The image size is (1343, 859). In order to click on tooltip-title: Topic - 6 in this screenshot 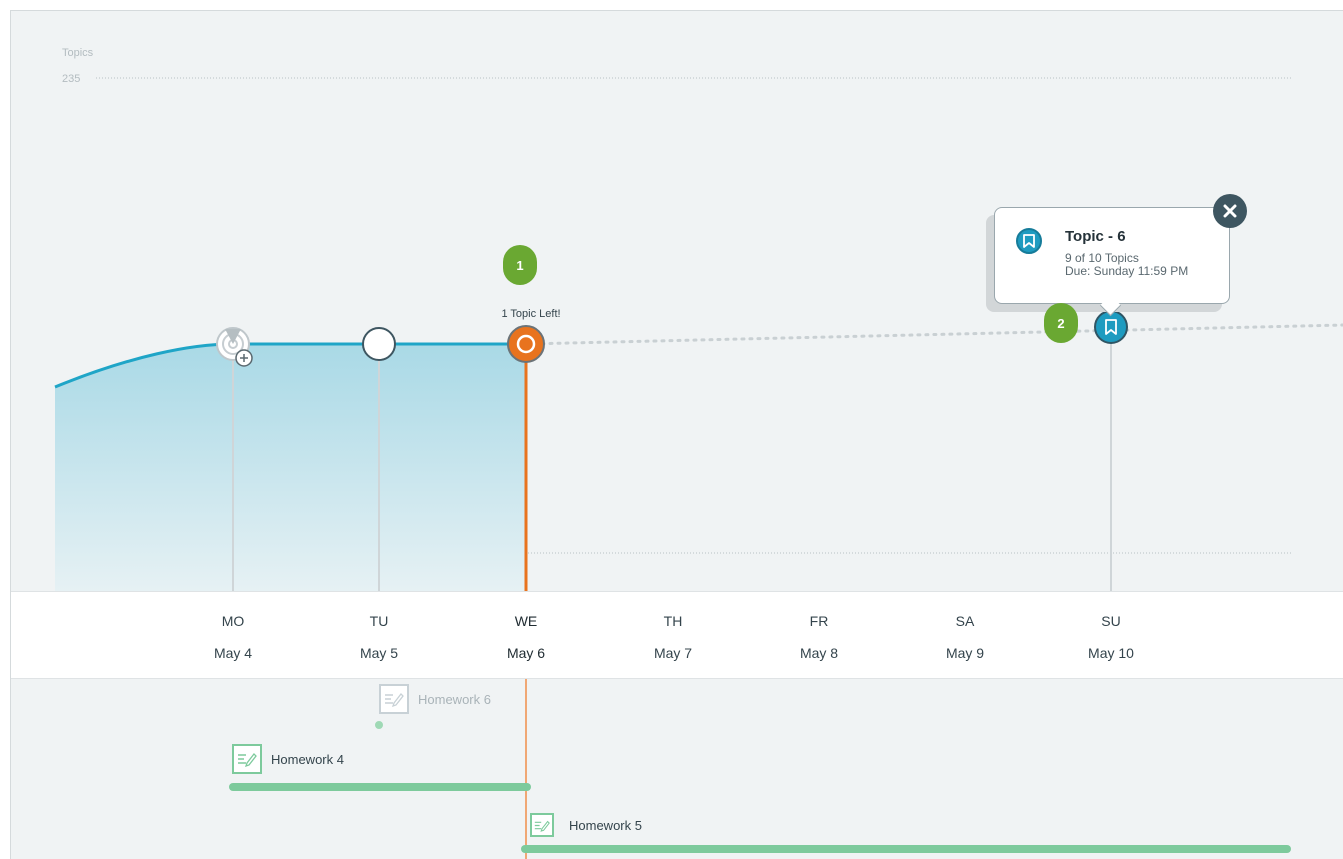, I will do `click(1095, 236)`.